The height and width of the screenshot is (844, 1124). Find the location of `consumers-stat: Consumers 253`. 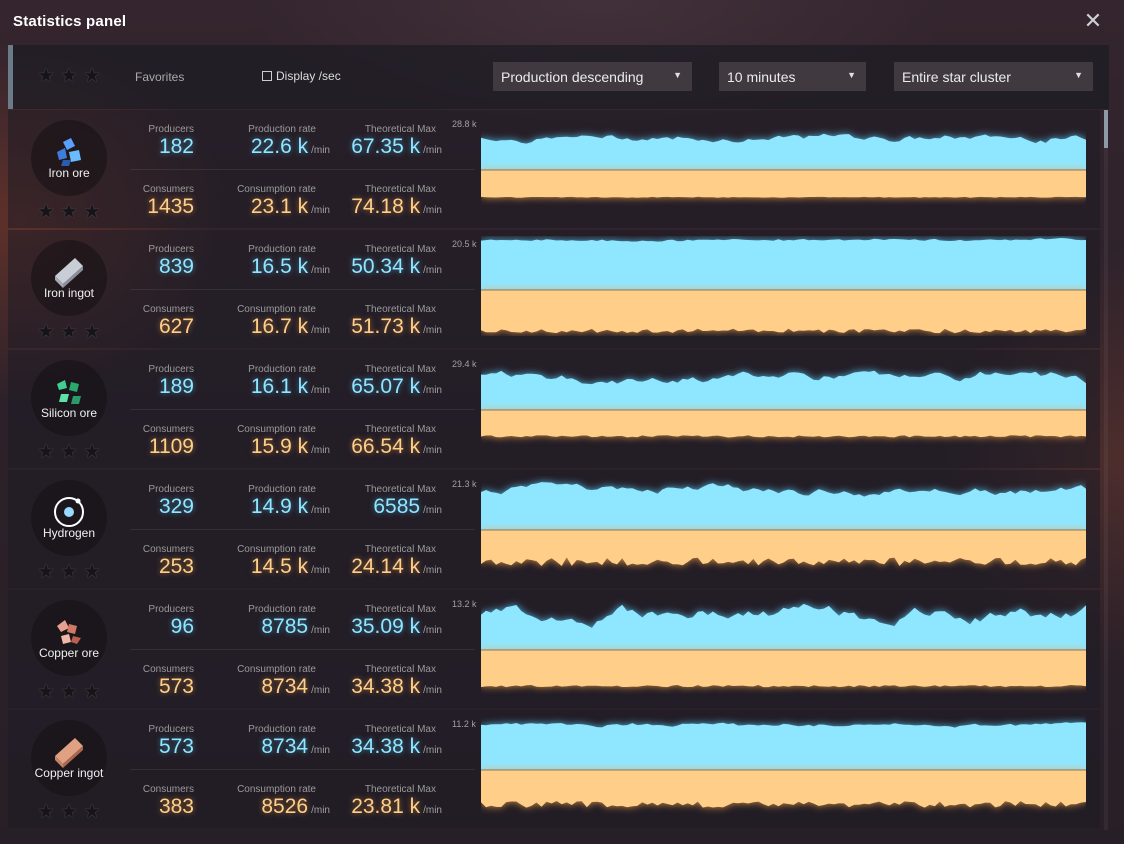

consumers-stat: Consumers 253 is located at coordinates (163, 561).